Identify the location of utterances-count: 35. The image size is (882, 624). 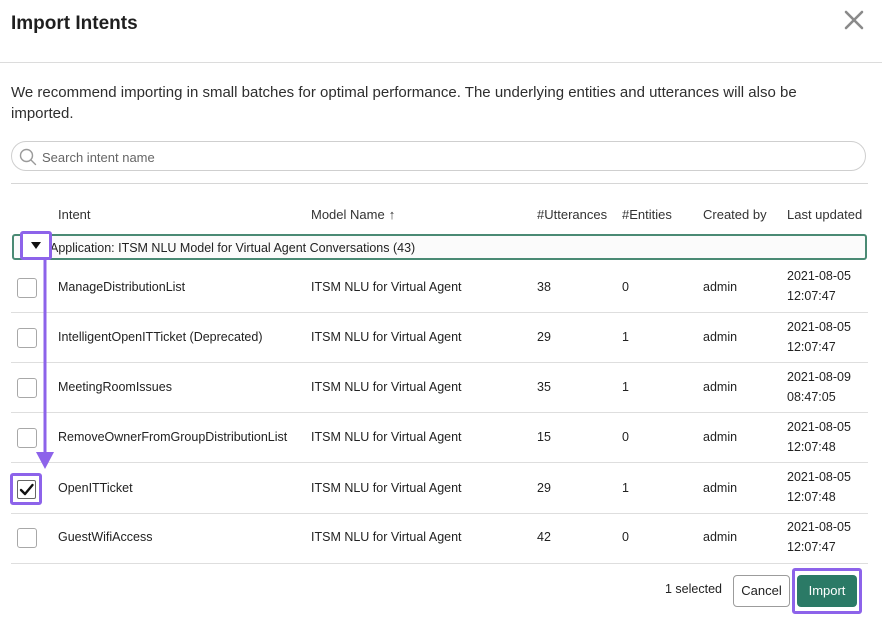
(544, 387).